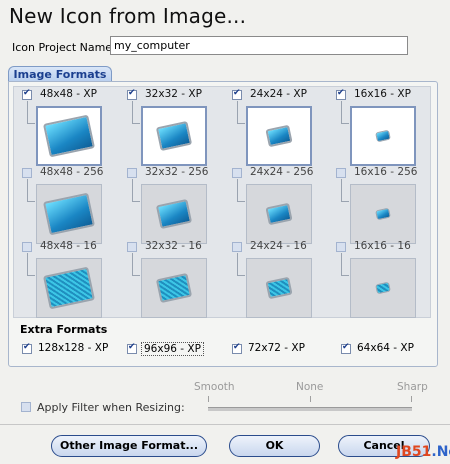  Describe the element at coordinates (423, 452) in the screenshot. I see `watermark-logo: JB51.Net` at that location.